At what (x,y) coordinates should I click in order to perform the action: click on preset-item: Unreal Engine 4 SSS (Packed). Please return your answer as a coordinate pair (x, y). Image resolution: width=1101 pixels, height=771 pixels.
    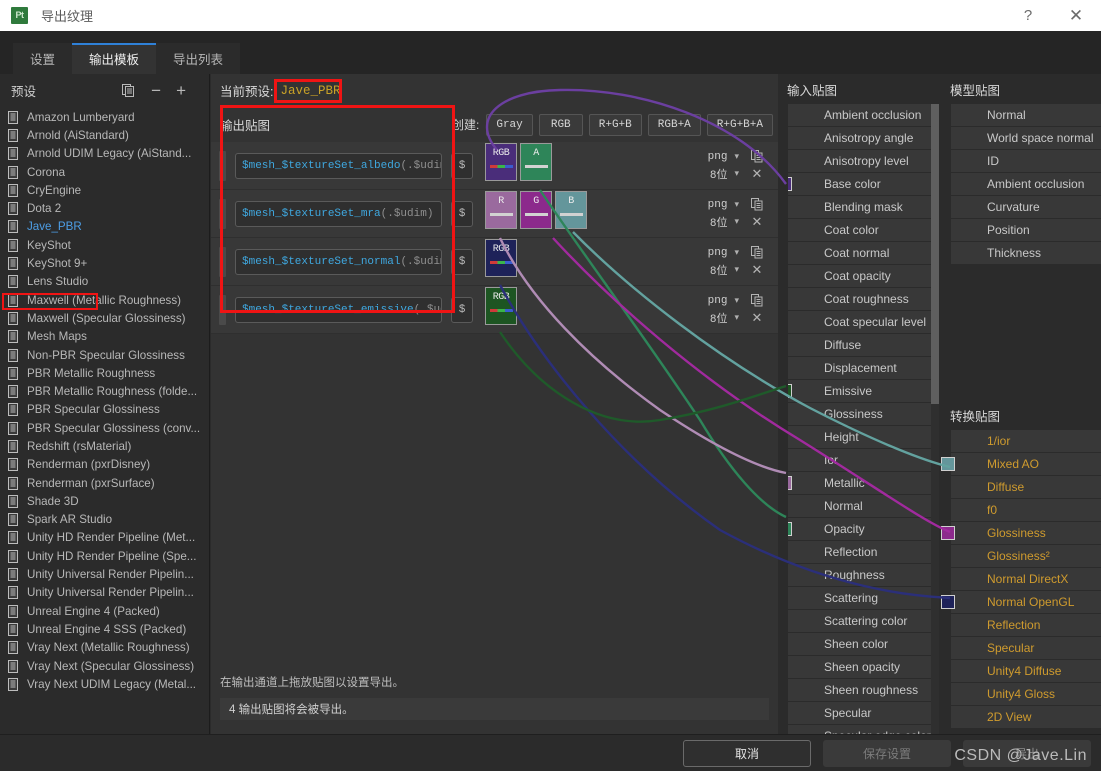
    Looking at the image, I should click on (104, 629).